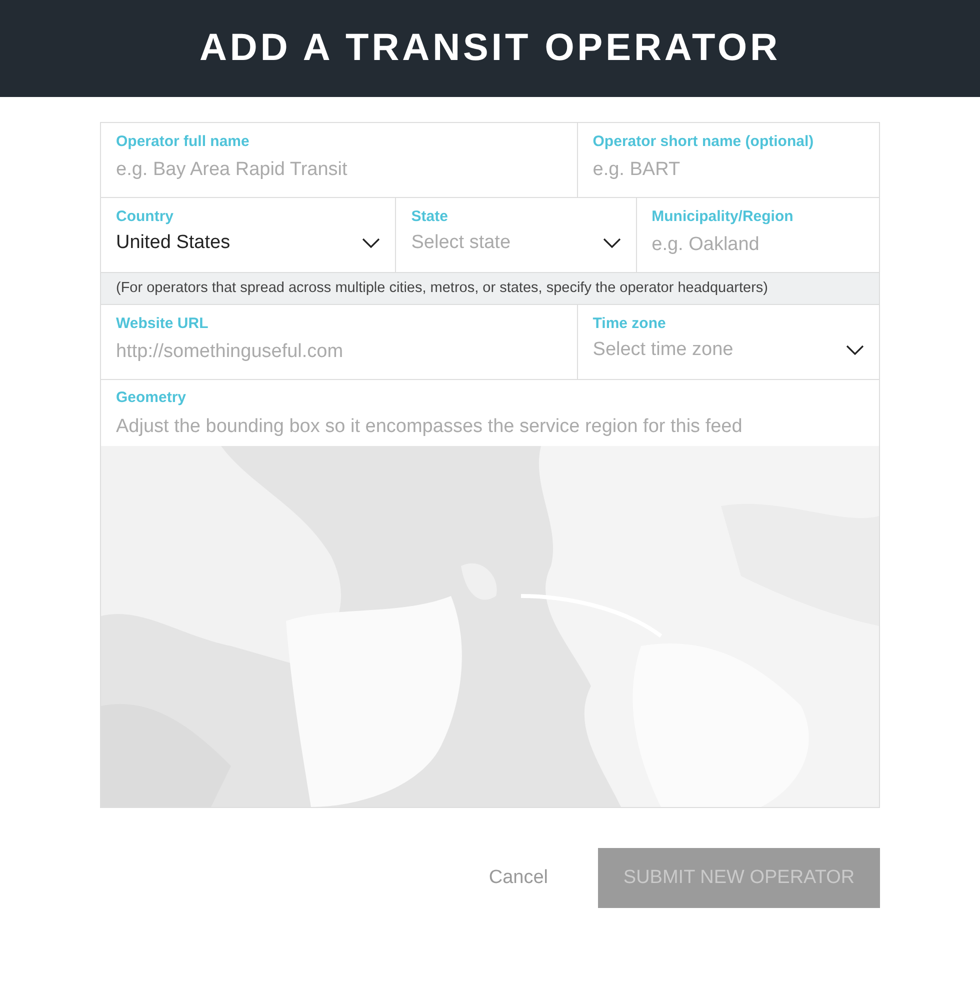 Image resolution: width=980 pixels, height=1000 pixels. What do you see at coordinates (490, 48) in the screenshot?
I see `page-title: ADD A TRANSIT OPERATOR` at bounding box center [490, 48].